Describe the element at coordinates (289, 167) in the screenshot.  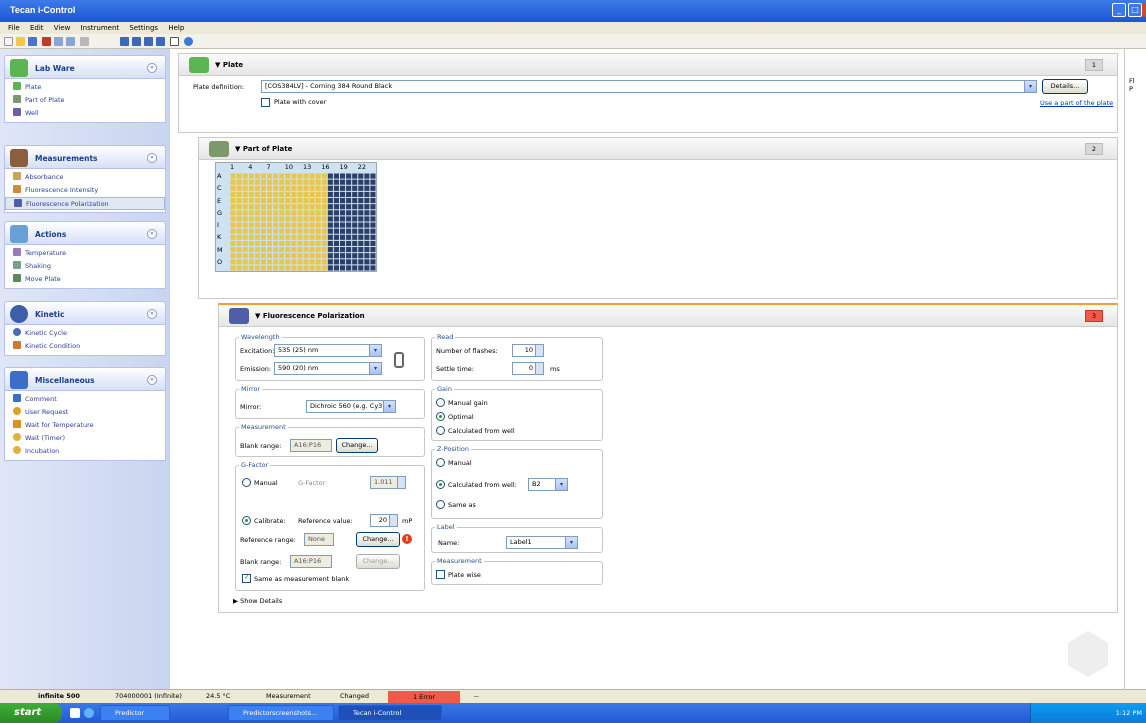
I see `column-label: 10` at that location.